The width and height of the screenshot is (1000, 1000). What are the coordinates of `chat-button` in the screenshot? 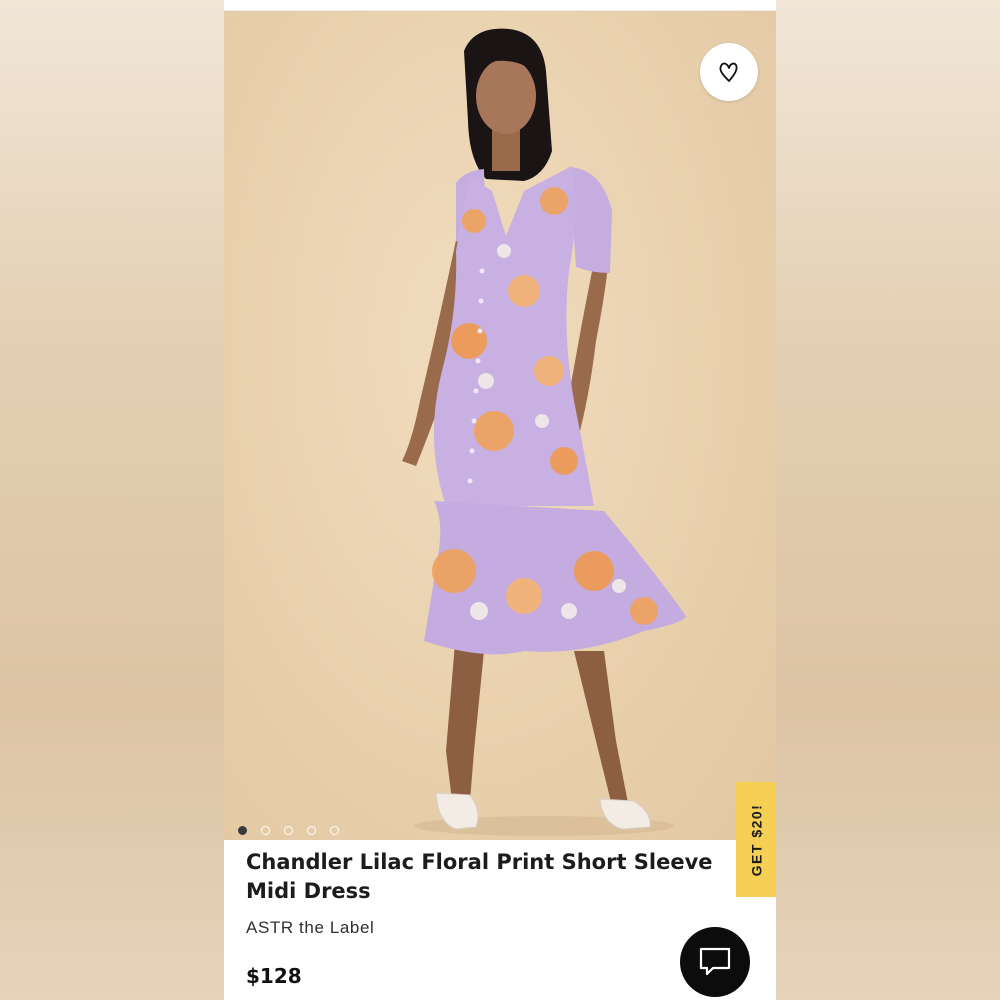 It's located at (715, 962).